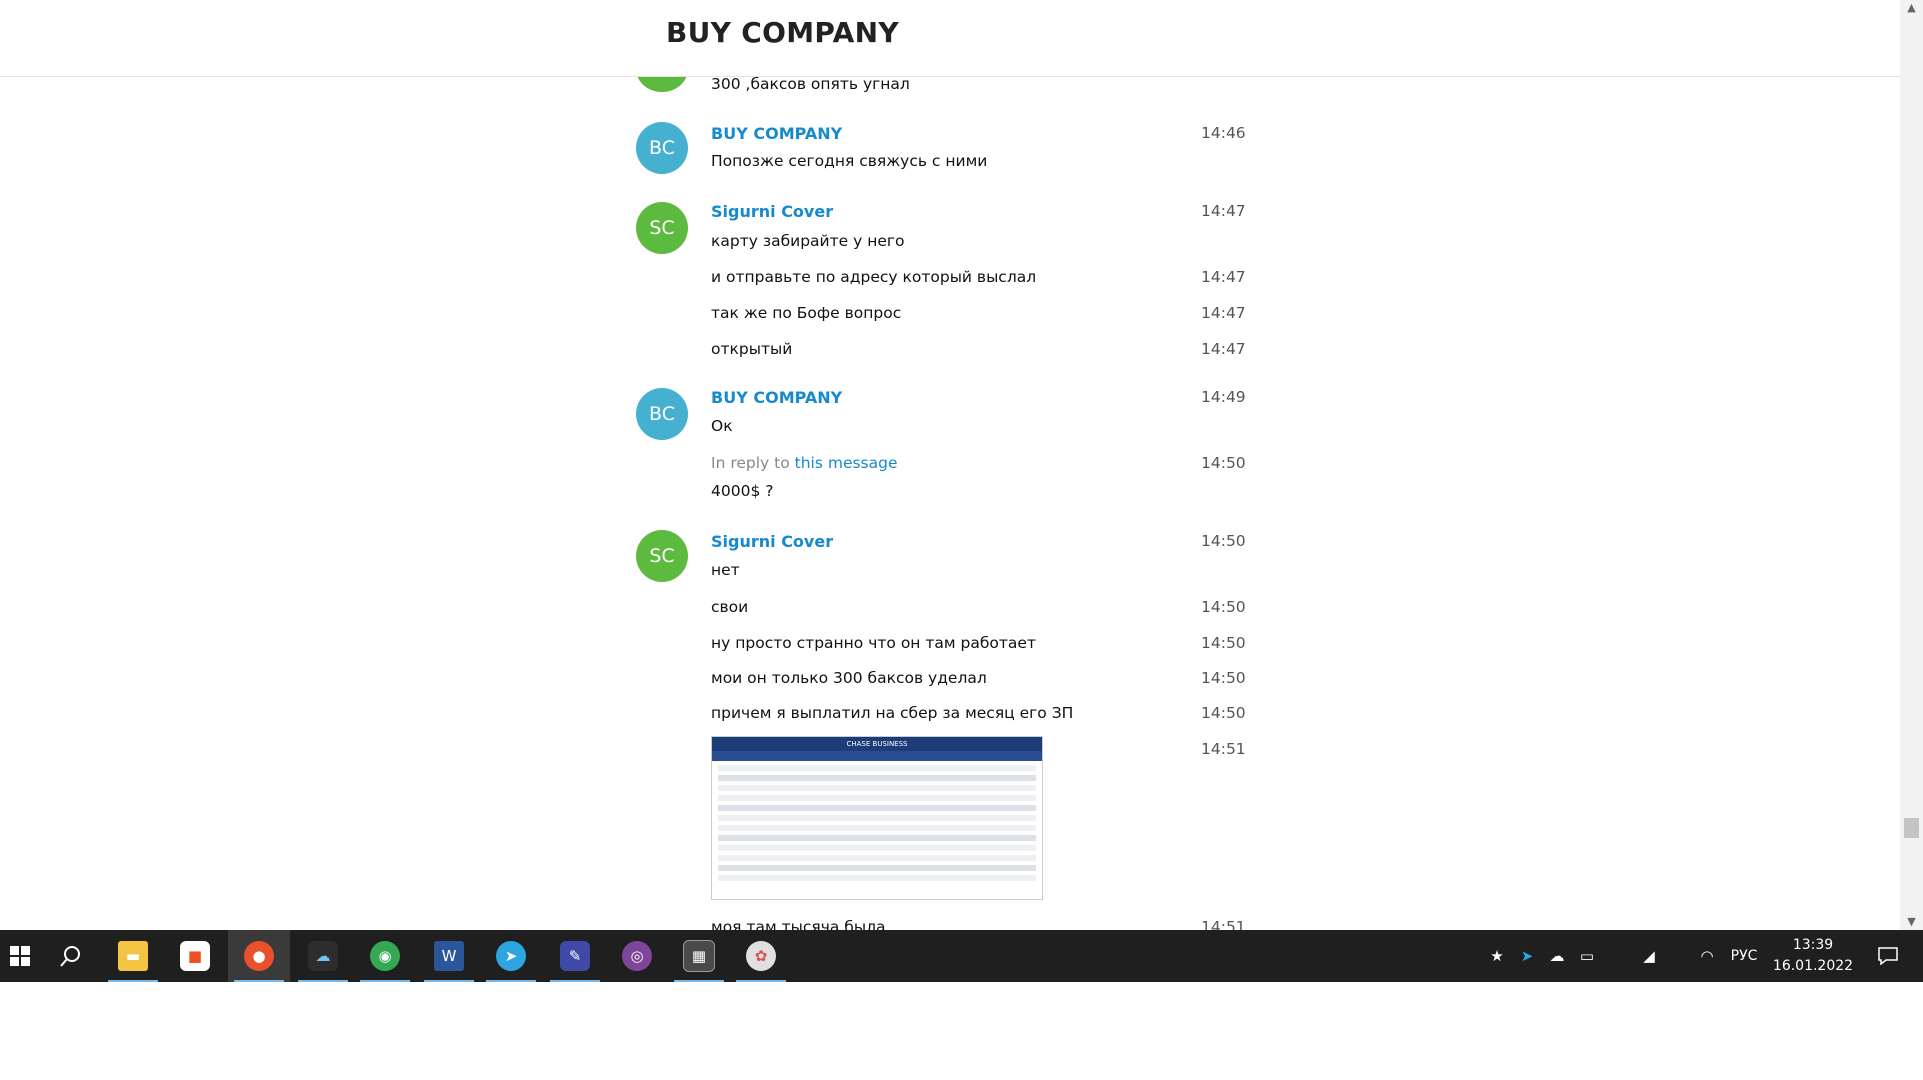 The image size is (1923, 1080). What do you see at coordinates (782, 32) in the screenshot?
I see `chat-title: BUY COMPANY` at bounding box center [782, 32].